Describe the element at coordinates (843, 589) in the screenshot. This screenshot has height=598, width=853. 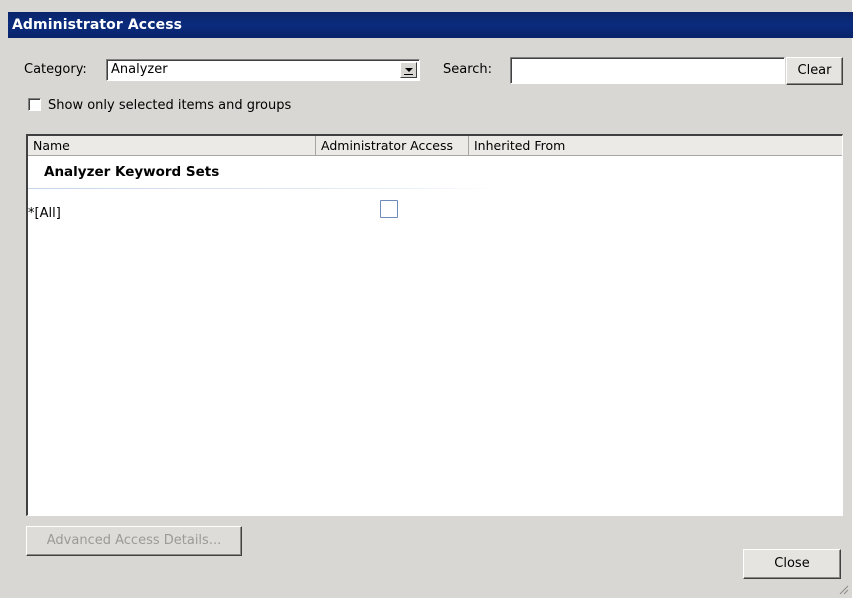
I see `resize-grip-icon` at that location.